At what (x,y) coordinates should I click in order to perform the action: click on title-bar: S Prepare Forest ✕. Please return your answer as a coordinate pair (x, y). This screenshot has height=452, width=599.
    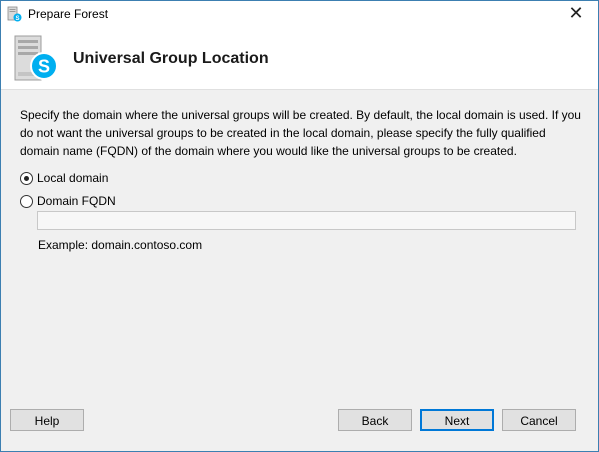
    Looking at the image, I should click on (299, 14).